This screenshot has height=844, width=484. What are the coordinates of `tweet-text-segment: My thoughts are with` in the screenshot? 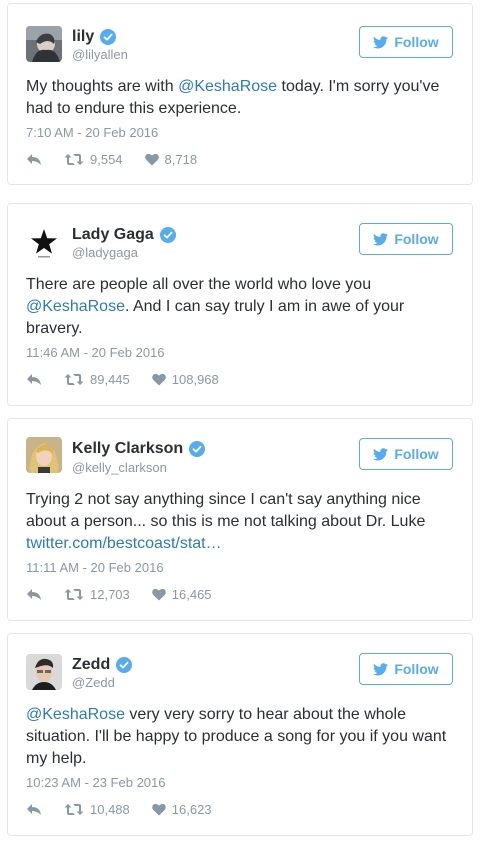 It's located at (102, 86).